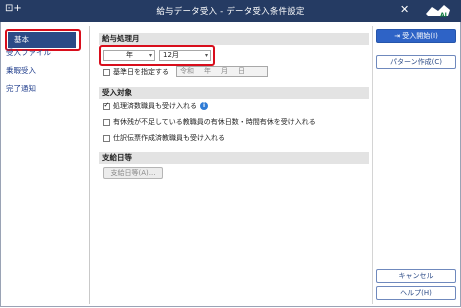 The image size is (461, 308). What do you see at coordinates (438, 12) in the screenshot?
I see `app-logo-icon: AI` at bounding box center [438, 12].